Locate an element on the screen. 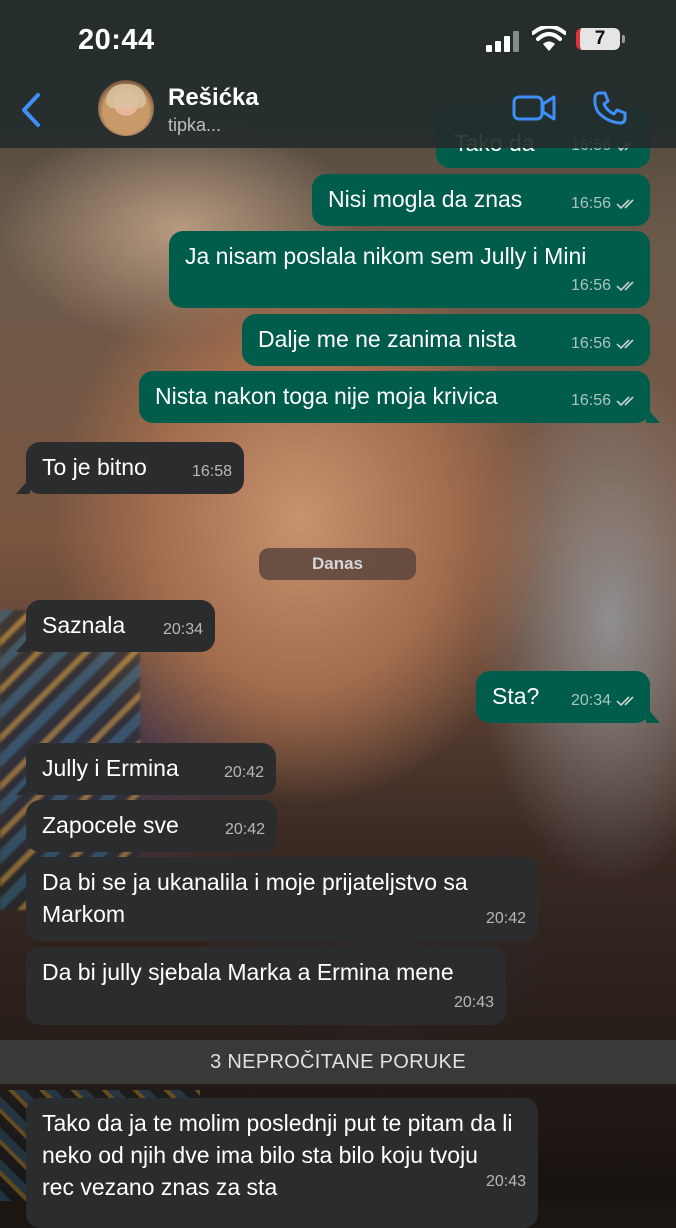 This screenshot has width=676, height=1228. message-bubble: Saznala 20:34 is located at coordinates (115, 626).